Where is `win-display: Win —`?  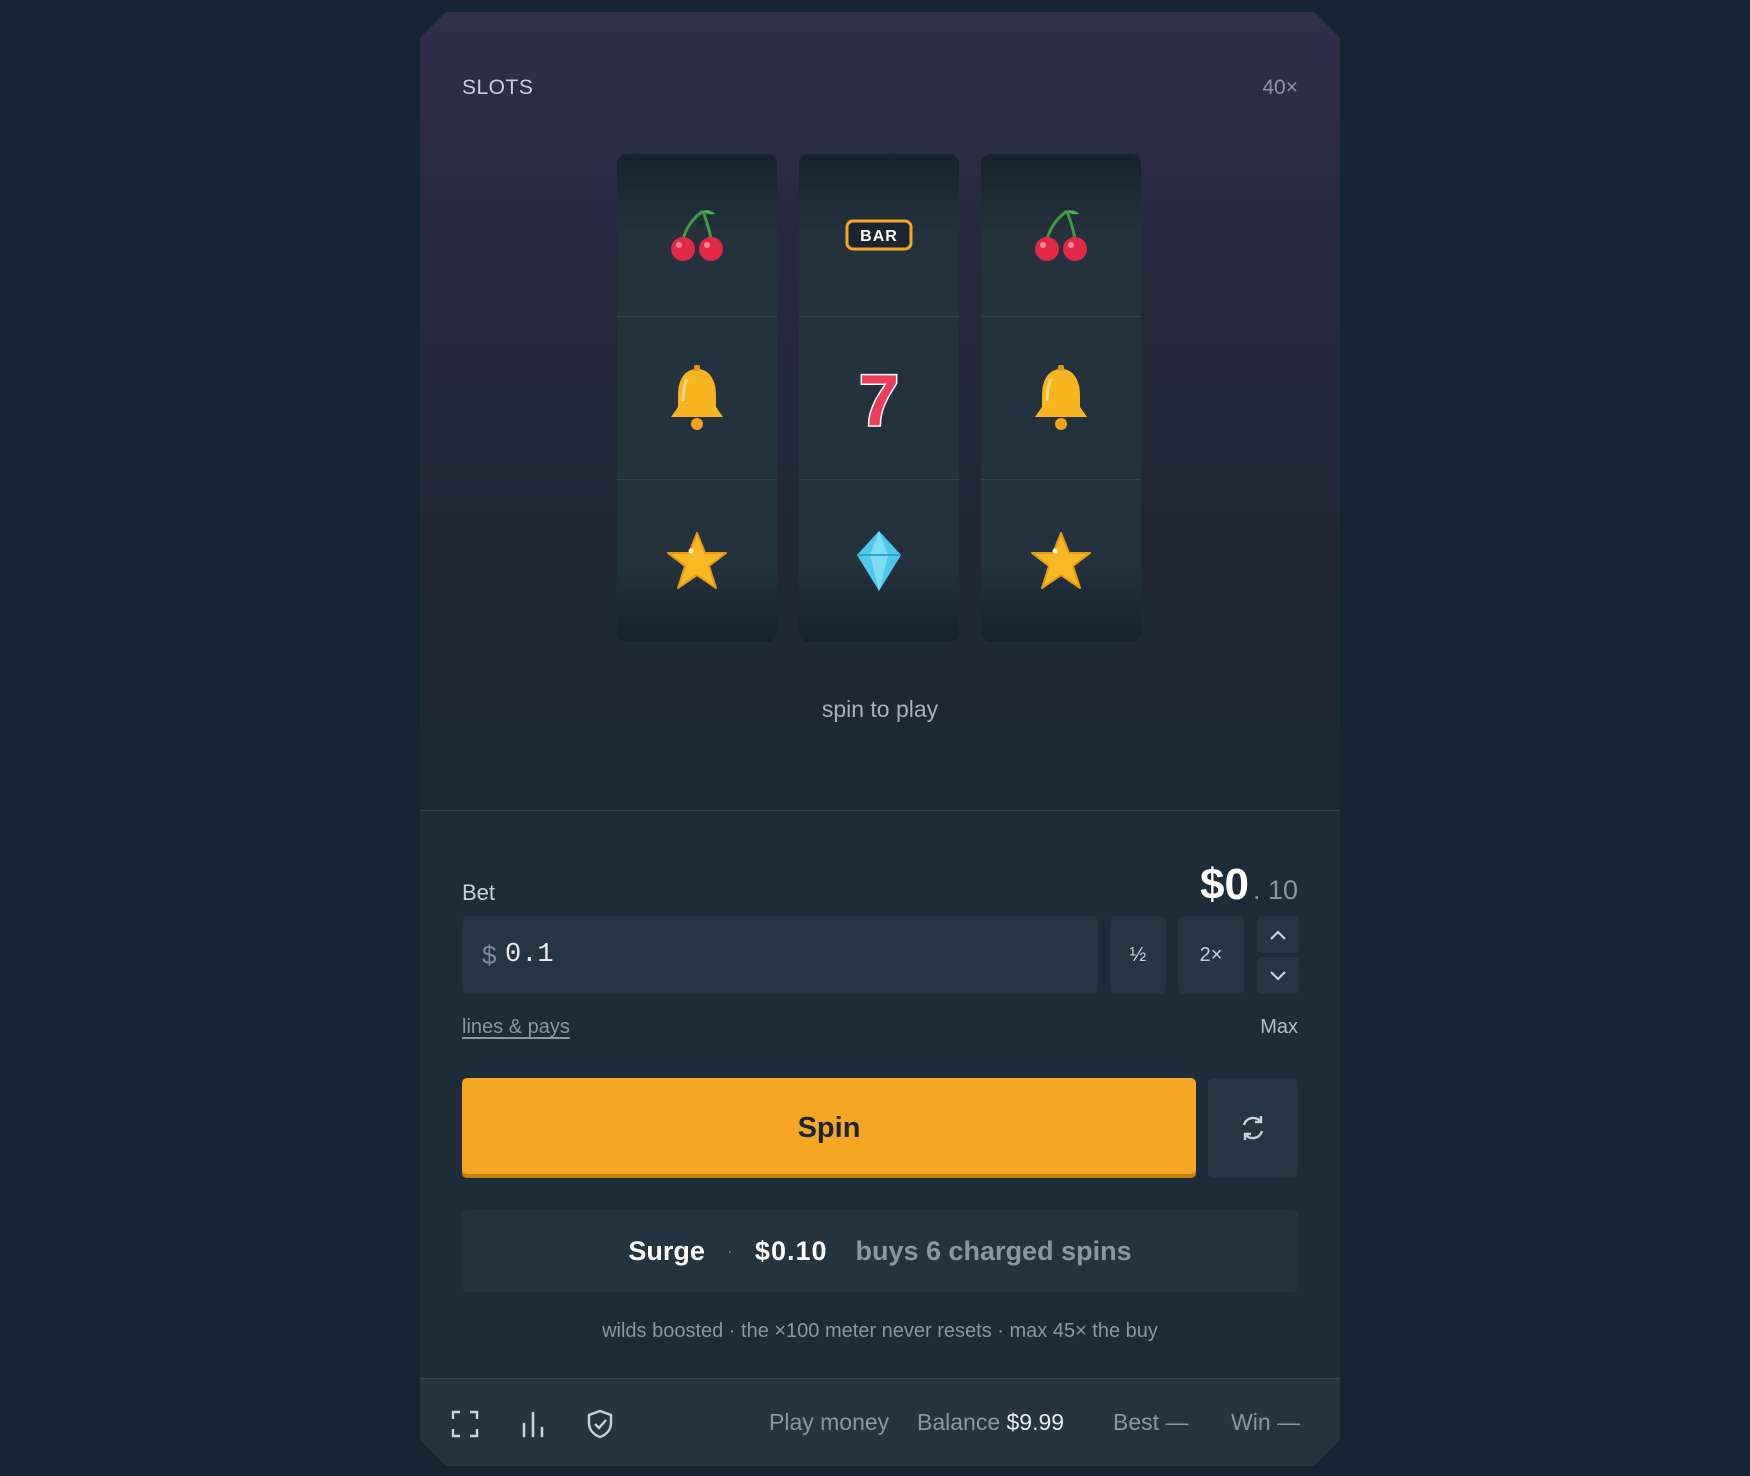 win-display: Win — is located at coordinates (1265, 1422).